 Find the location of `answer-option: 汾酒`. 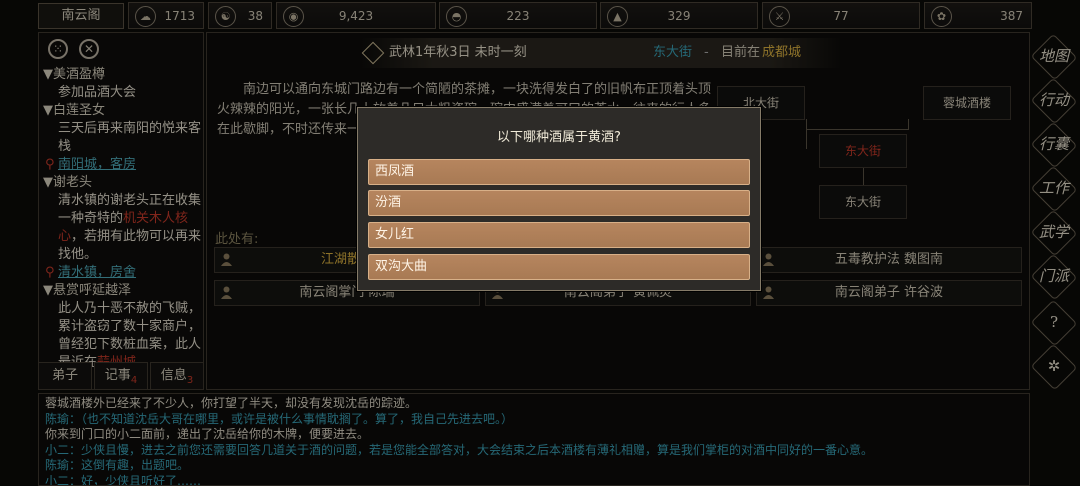

answer-option: 汾酒 is located at coordinates (559, 203).